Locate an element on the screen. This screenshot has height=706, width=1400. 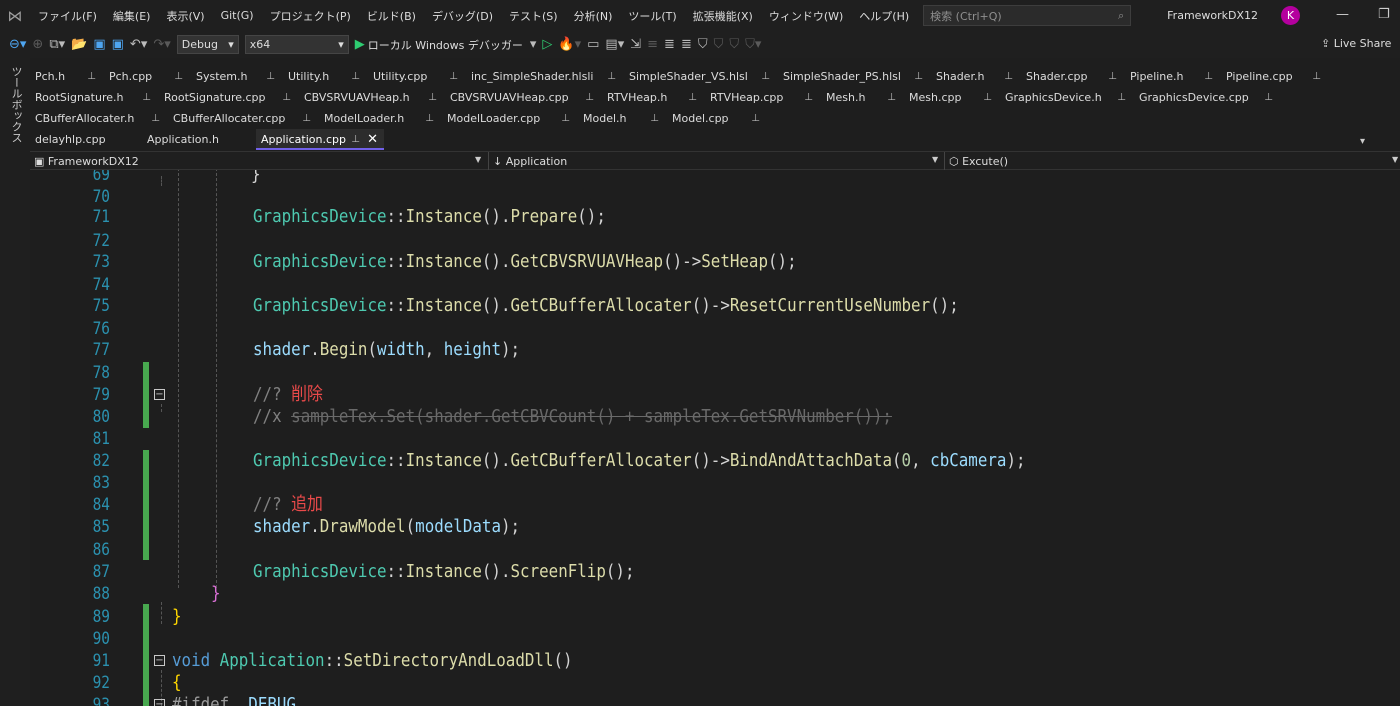
open-file-icon: 📂 is located at coordinates (79, 44).